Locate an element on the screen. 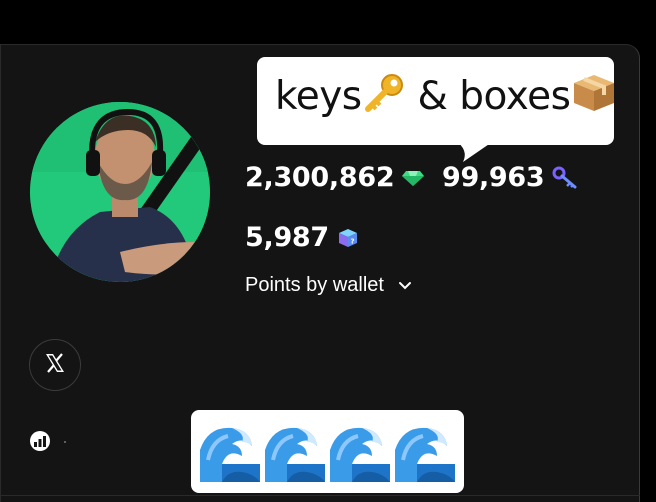  divider is located at coordinates (320, 495).